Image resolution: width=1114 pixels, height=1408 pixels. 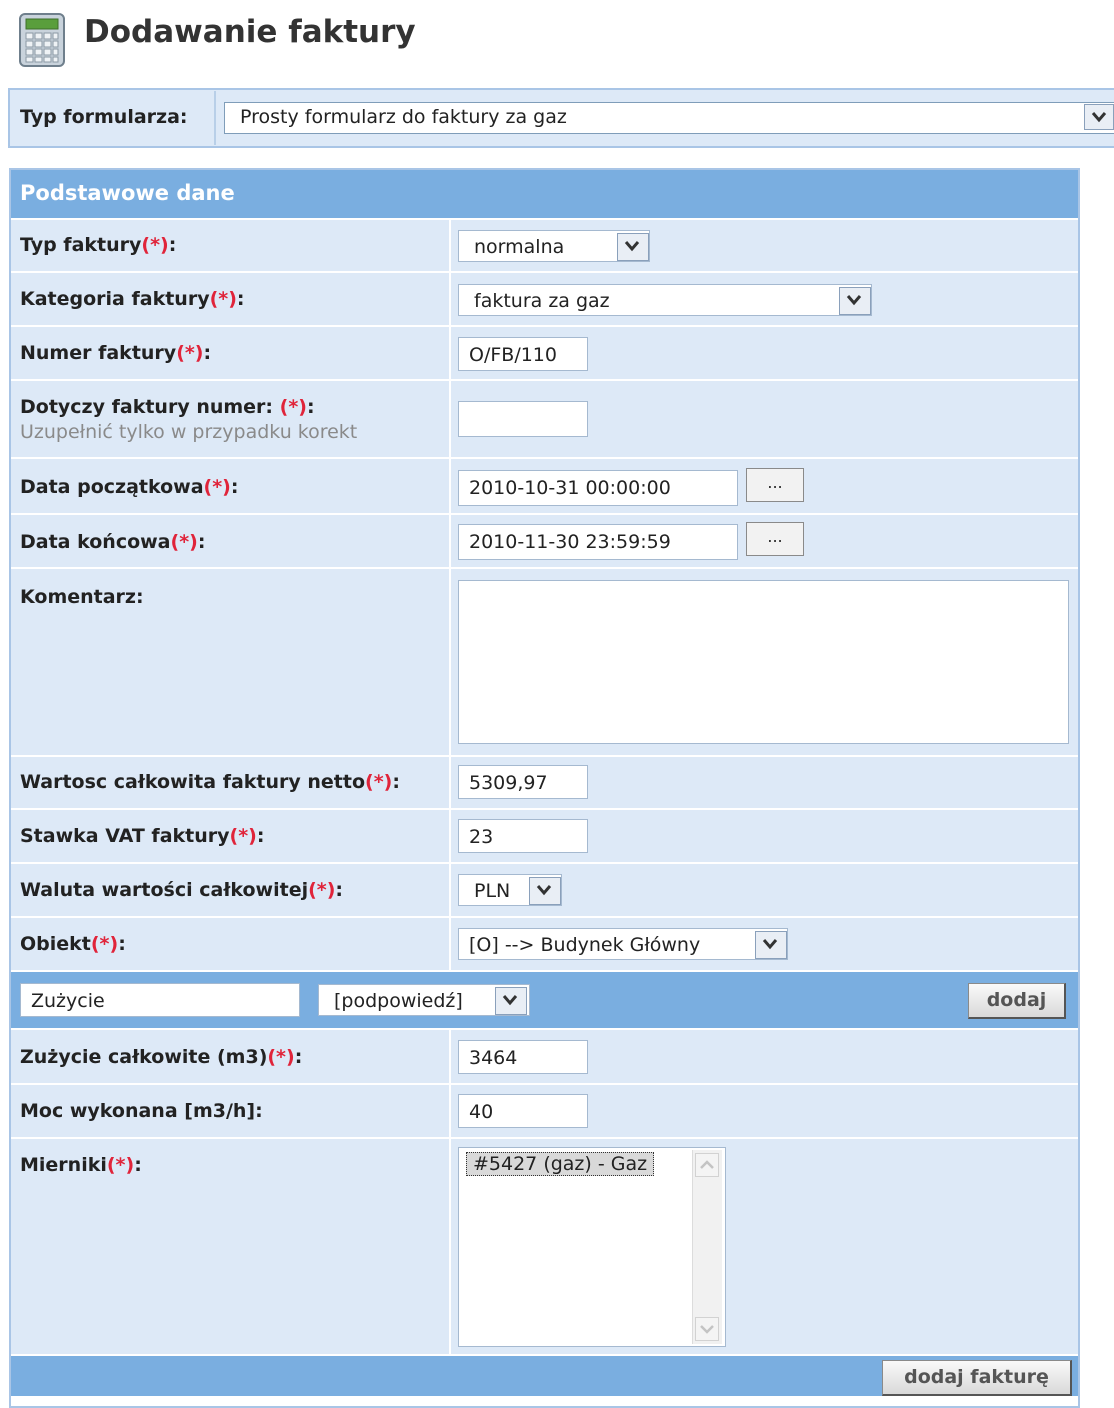 What do you see at coordinates (210, 782) in the screenshot?
I see `net-value-label: Wartosc całkowita faktury netto(*):` at bounding box center [210, 782].